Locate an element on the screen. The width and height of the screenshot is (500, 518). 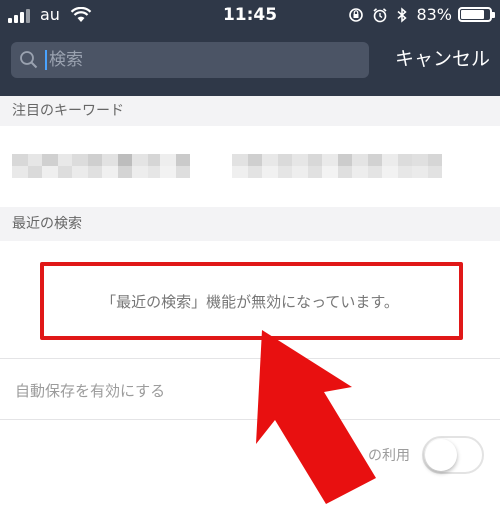
search-icon is located at coordinates (29, 60).